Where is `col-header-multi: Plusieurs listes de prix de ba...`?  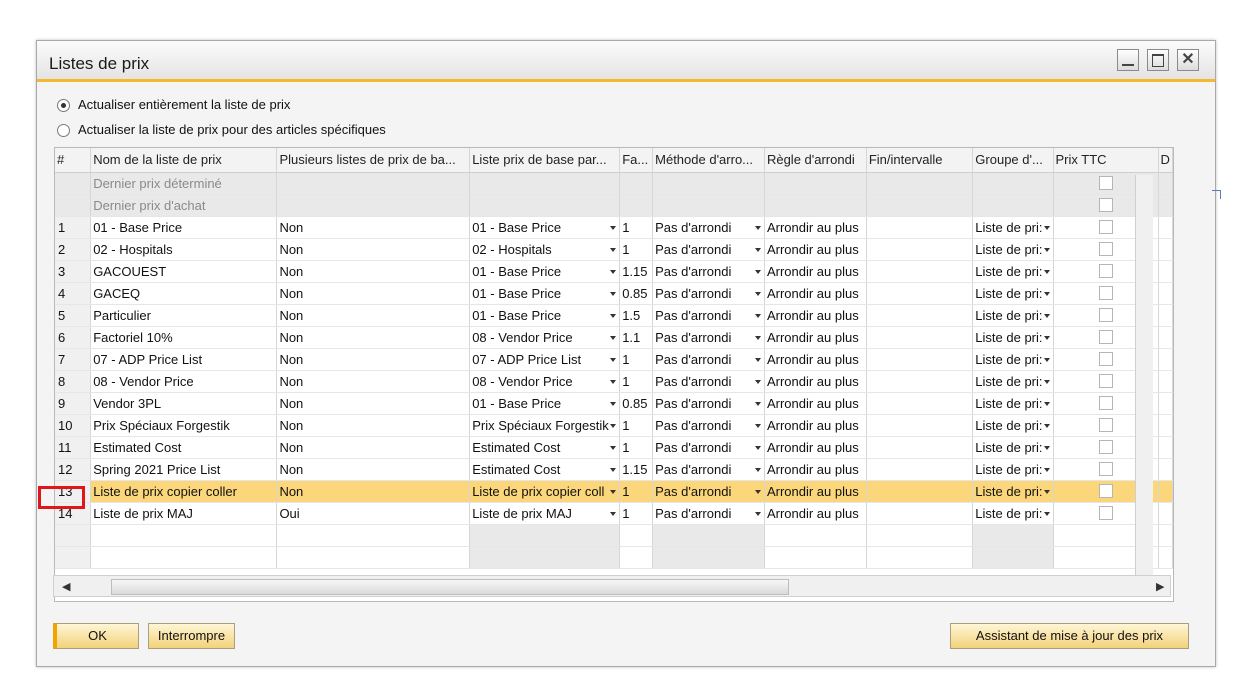
col-header-multi: Plusieurs listes de prix de ba... is located at coordinates (373, 160).